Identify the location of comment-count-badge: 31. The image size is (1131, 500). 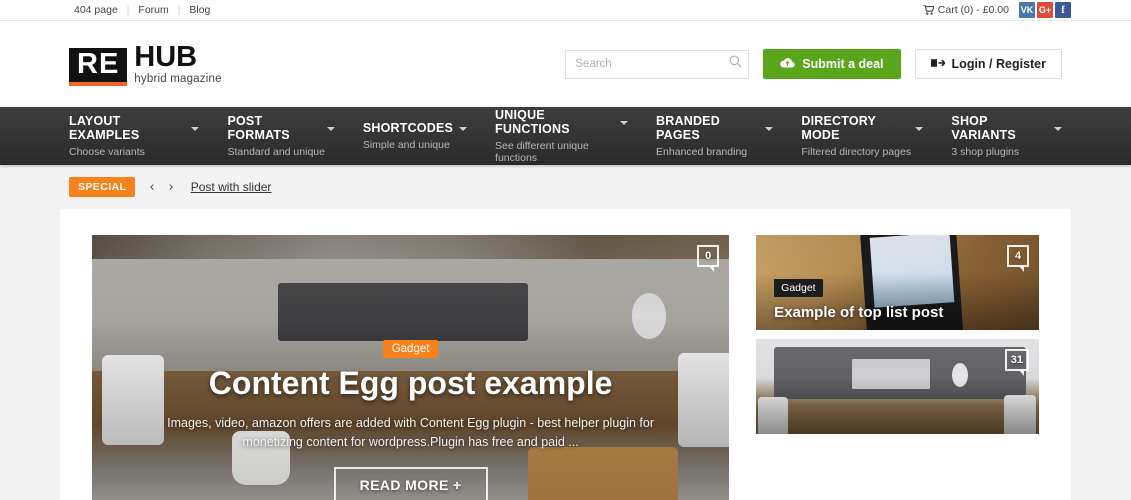
(1016, 362).